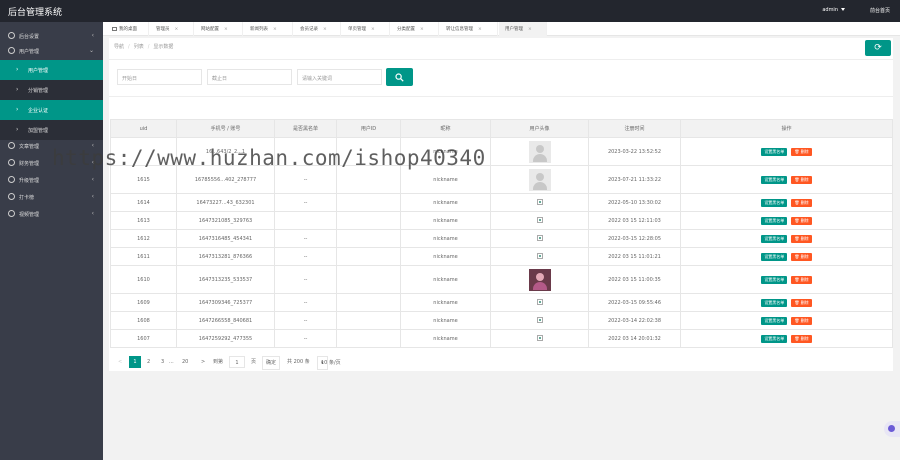 Image resolution: width=900 pixels, height=460 pixels. What do you see at coordinates (172, 29) in the screenshot?
I see `tab-admin: 管理员 ×` at bounding box center [172, 29].